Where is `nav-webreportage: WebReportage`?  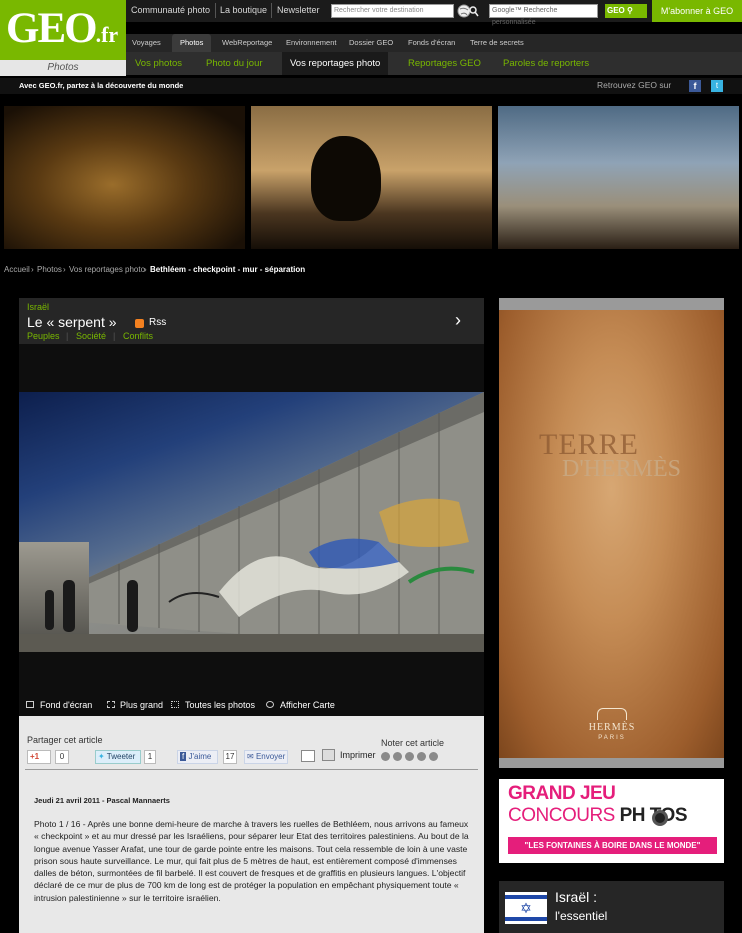 nav-webreportage: WebReportage is located at coordinates (247, 43).